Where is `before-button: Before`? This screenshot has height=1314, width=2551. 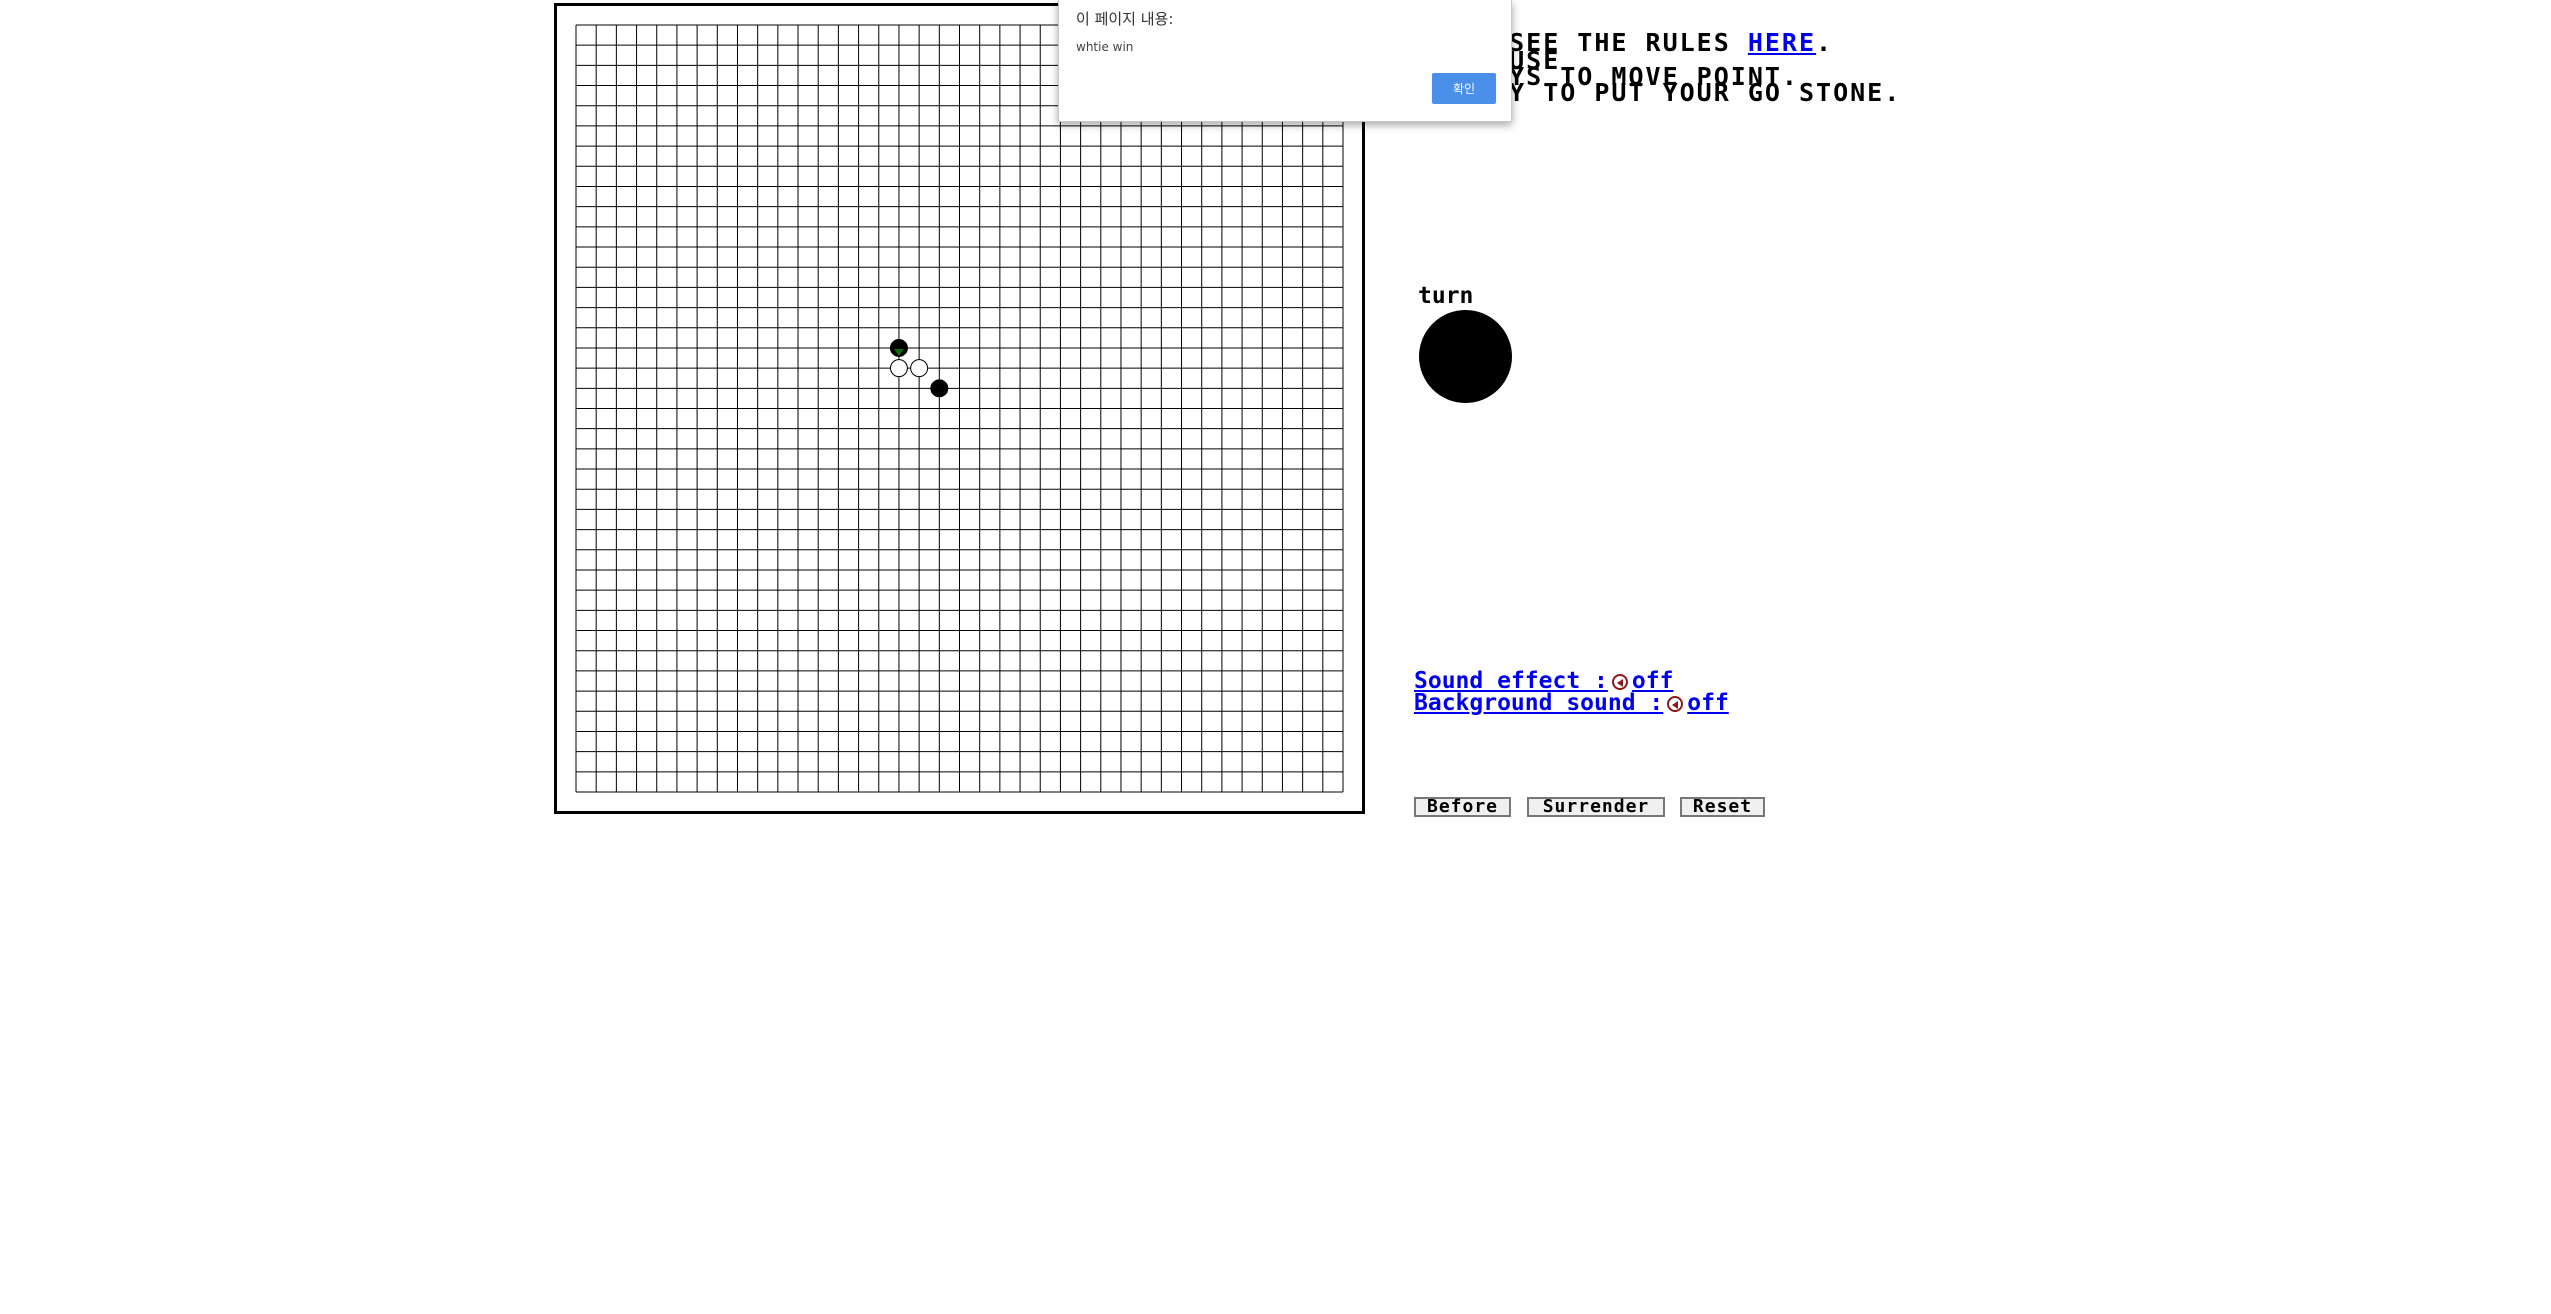
before-button: Before is located at coordinates (1462, 807).